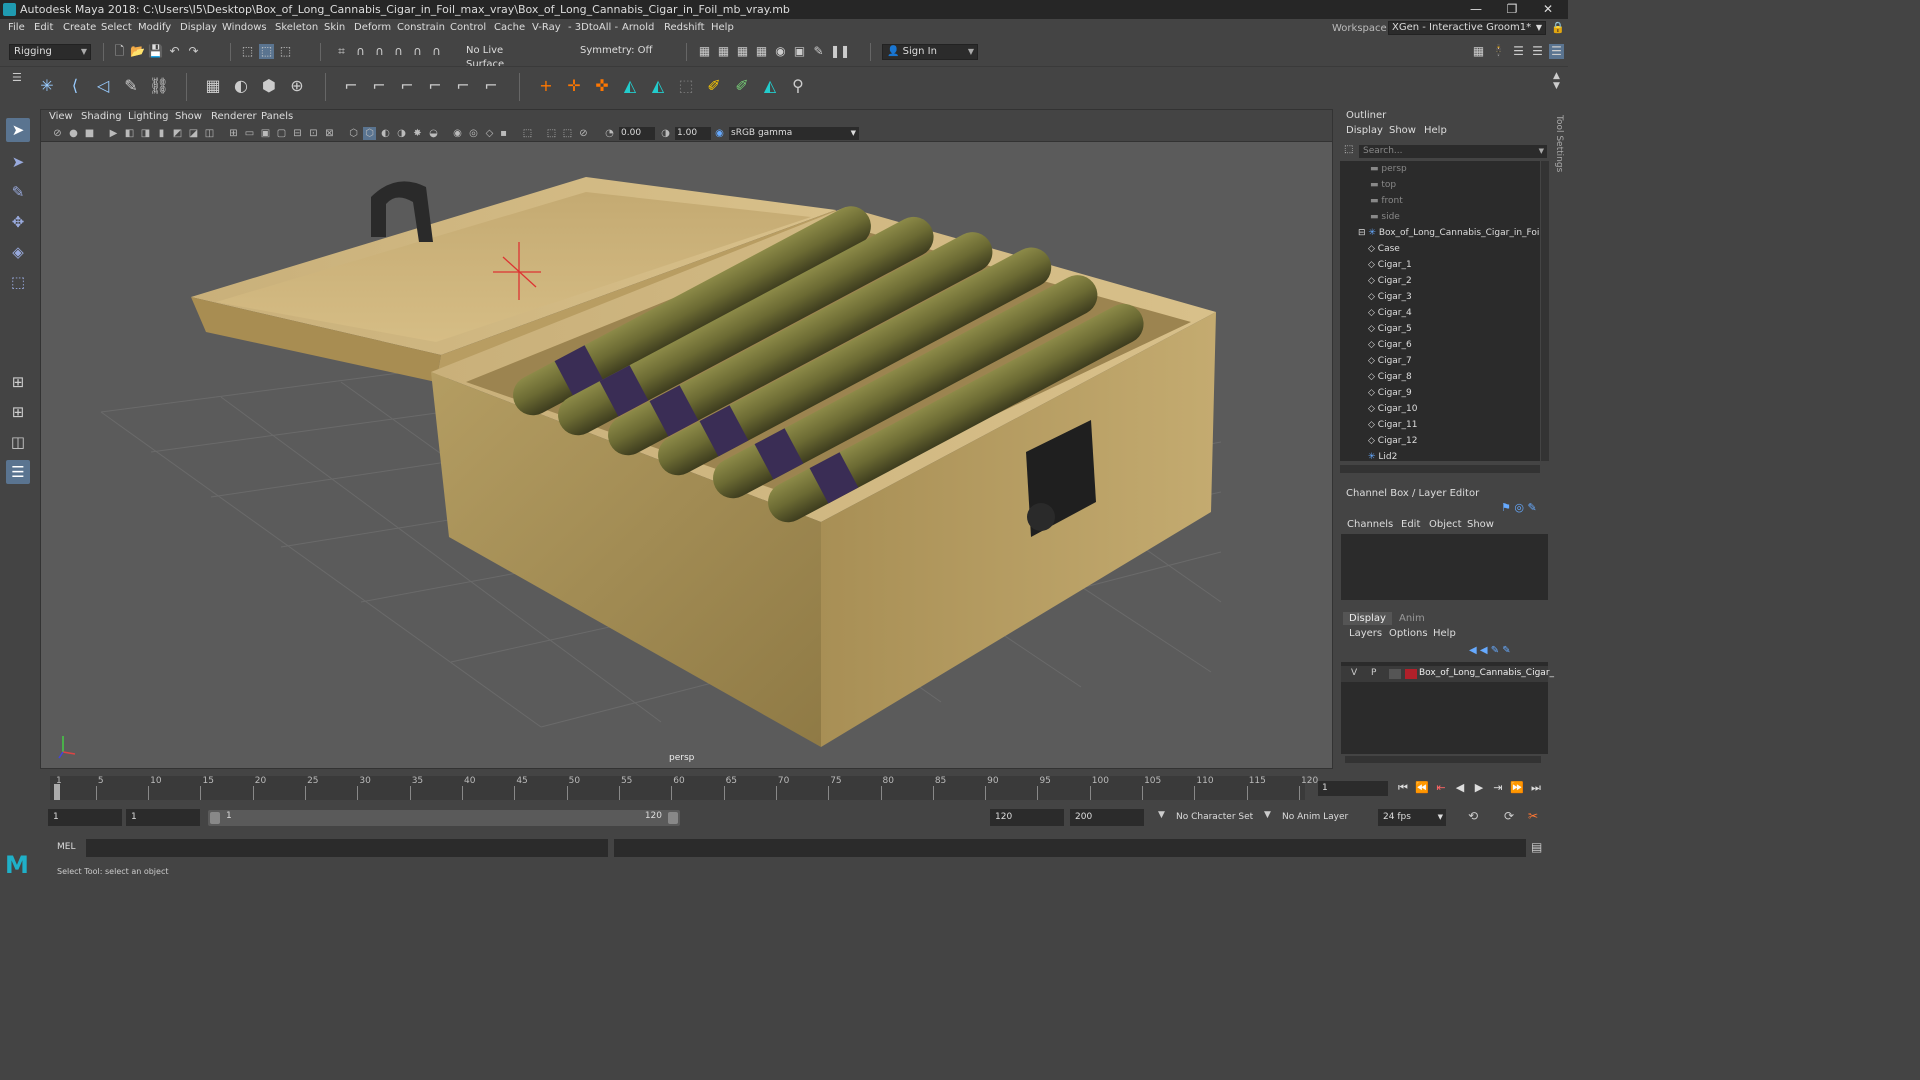  I want to click on tab-display: Display, so click(1367, 618).